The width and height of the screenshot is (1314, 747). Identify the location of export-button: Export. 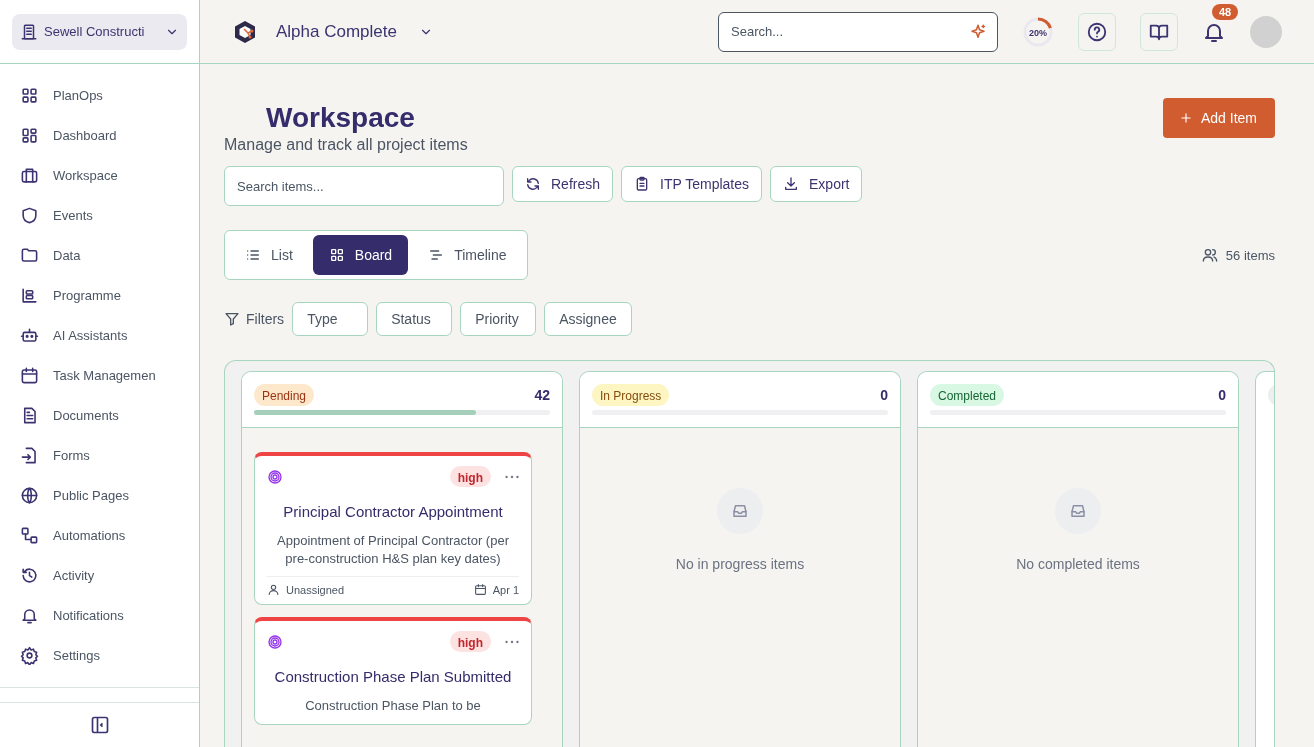
(816, 184).